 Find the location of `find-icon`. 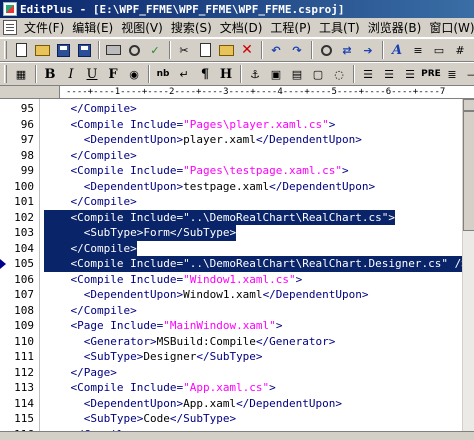

find-icon is located at coordinates (326, 50).